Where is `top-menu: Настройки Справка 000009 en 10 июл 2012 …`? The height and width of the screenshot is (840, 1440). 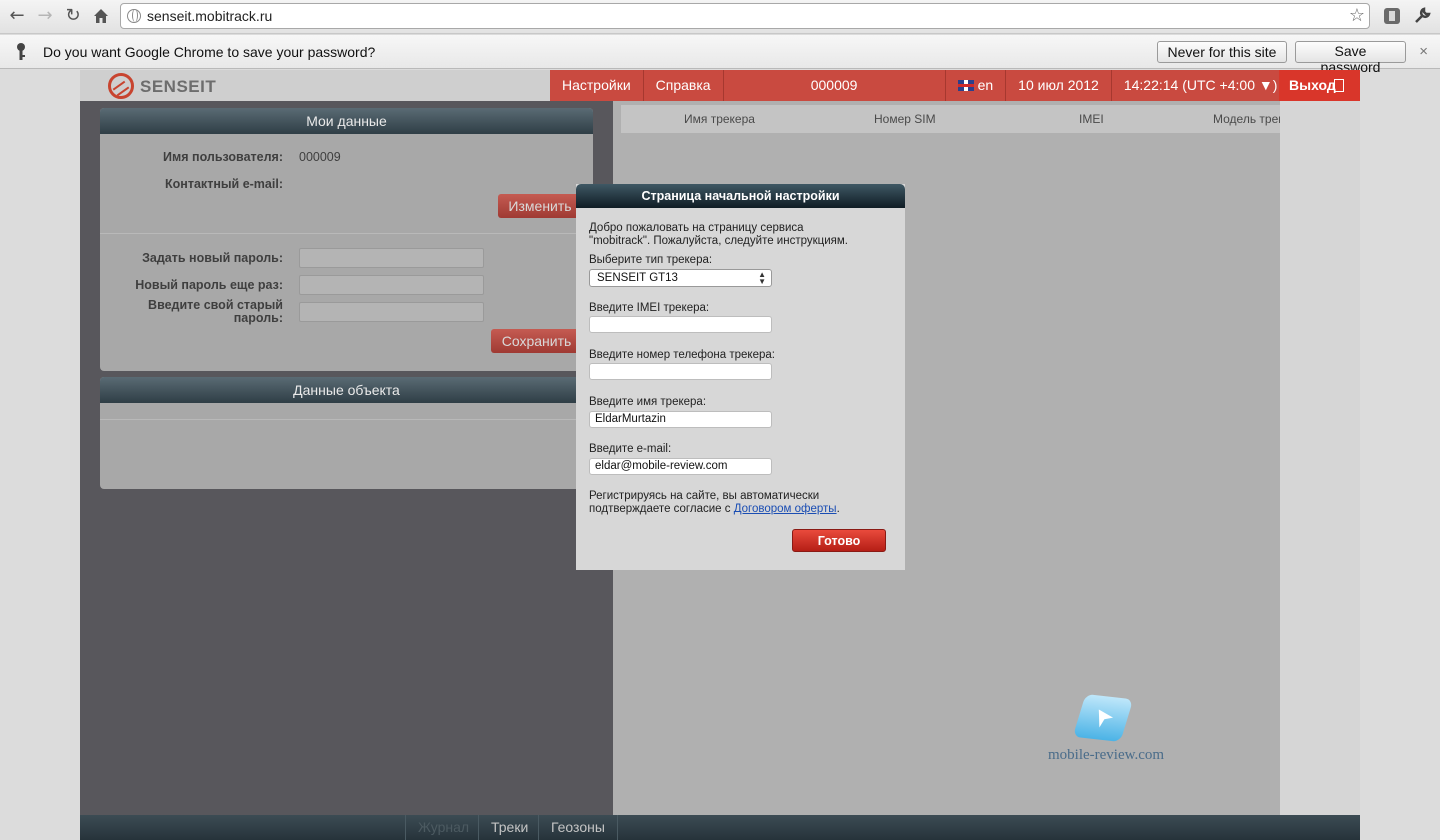
top-menu: Настройки Справка 000009 en 10 июл 2012 … is located at coordinates (955, 85).